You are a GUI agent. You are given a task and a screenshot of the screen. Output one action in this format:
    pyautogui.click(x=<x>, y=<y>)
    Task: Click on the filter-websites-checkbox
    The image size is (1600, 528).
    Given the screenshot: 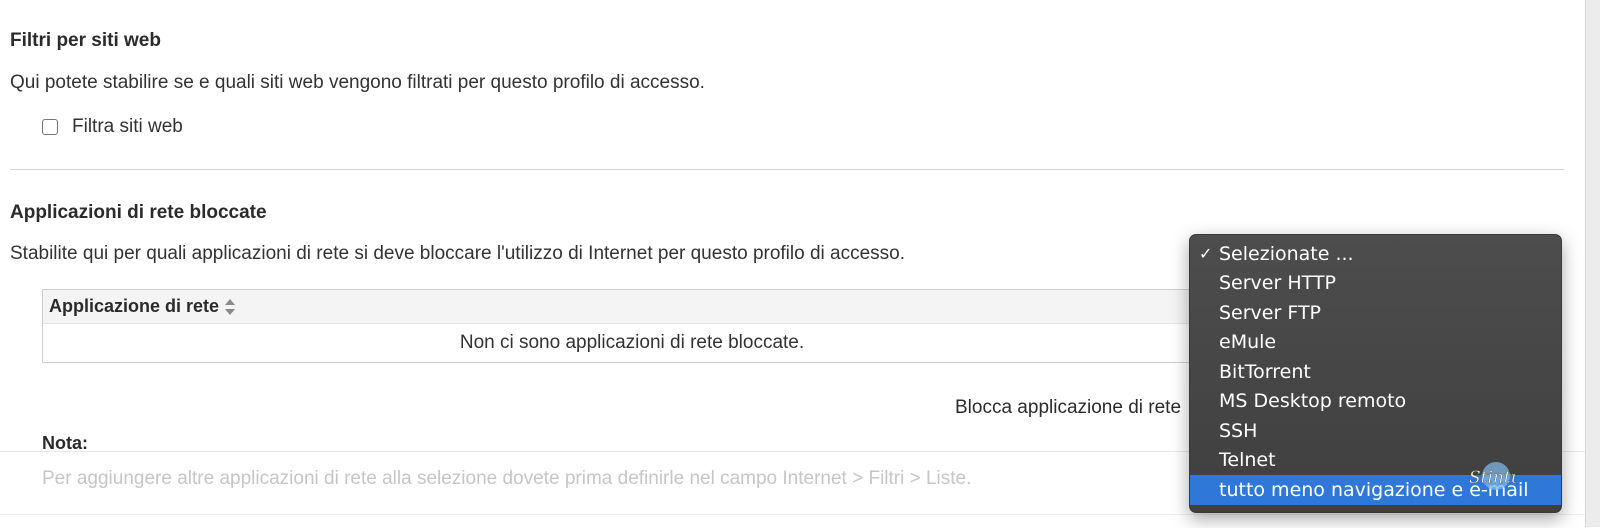 What is the action you would take?
    pyautogui.click(x=50, y=127)
    